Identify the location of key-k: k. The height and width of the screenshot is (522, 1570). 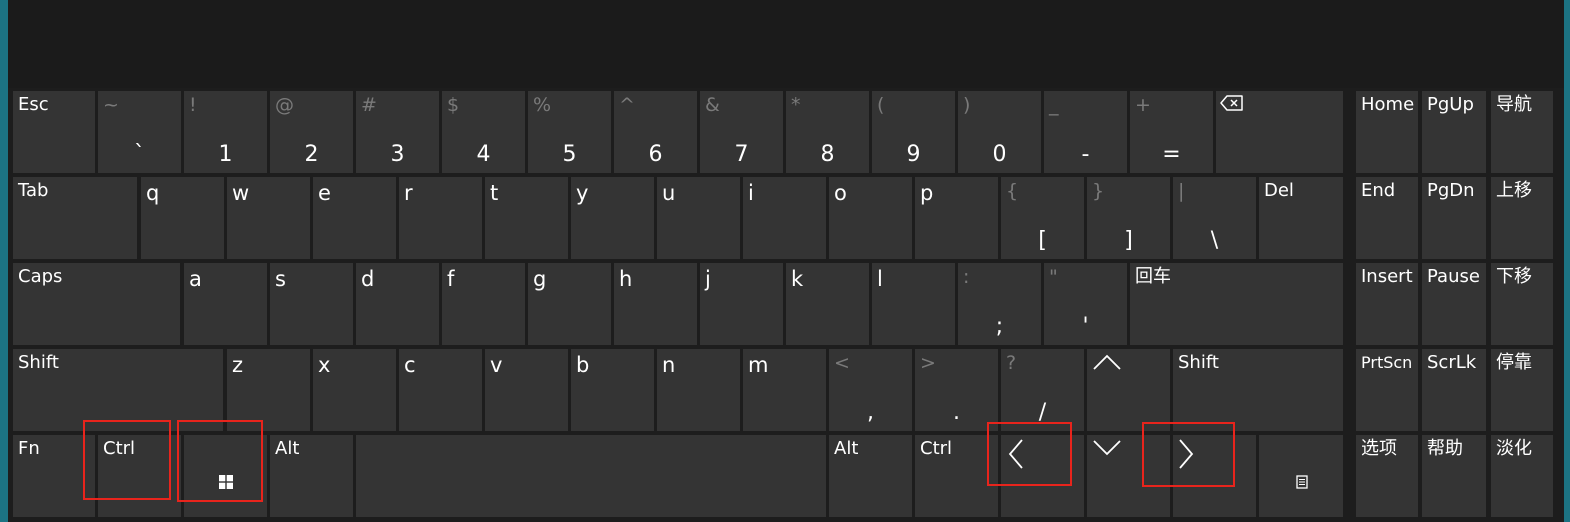
(827, 304).